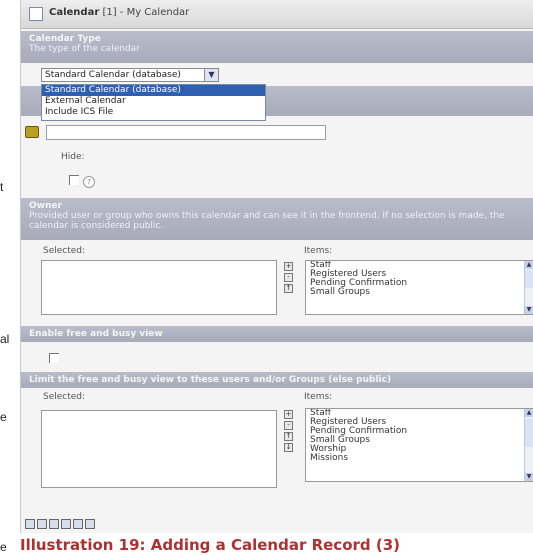  What do you see at coordinates (32, 132) in the screenshot?
I see `key-icon` at bounding box center [32, 132].